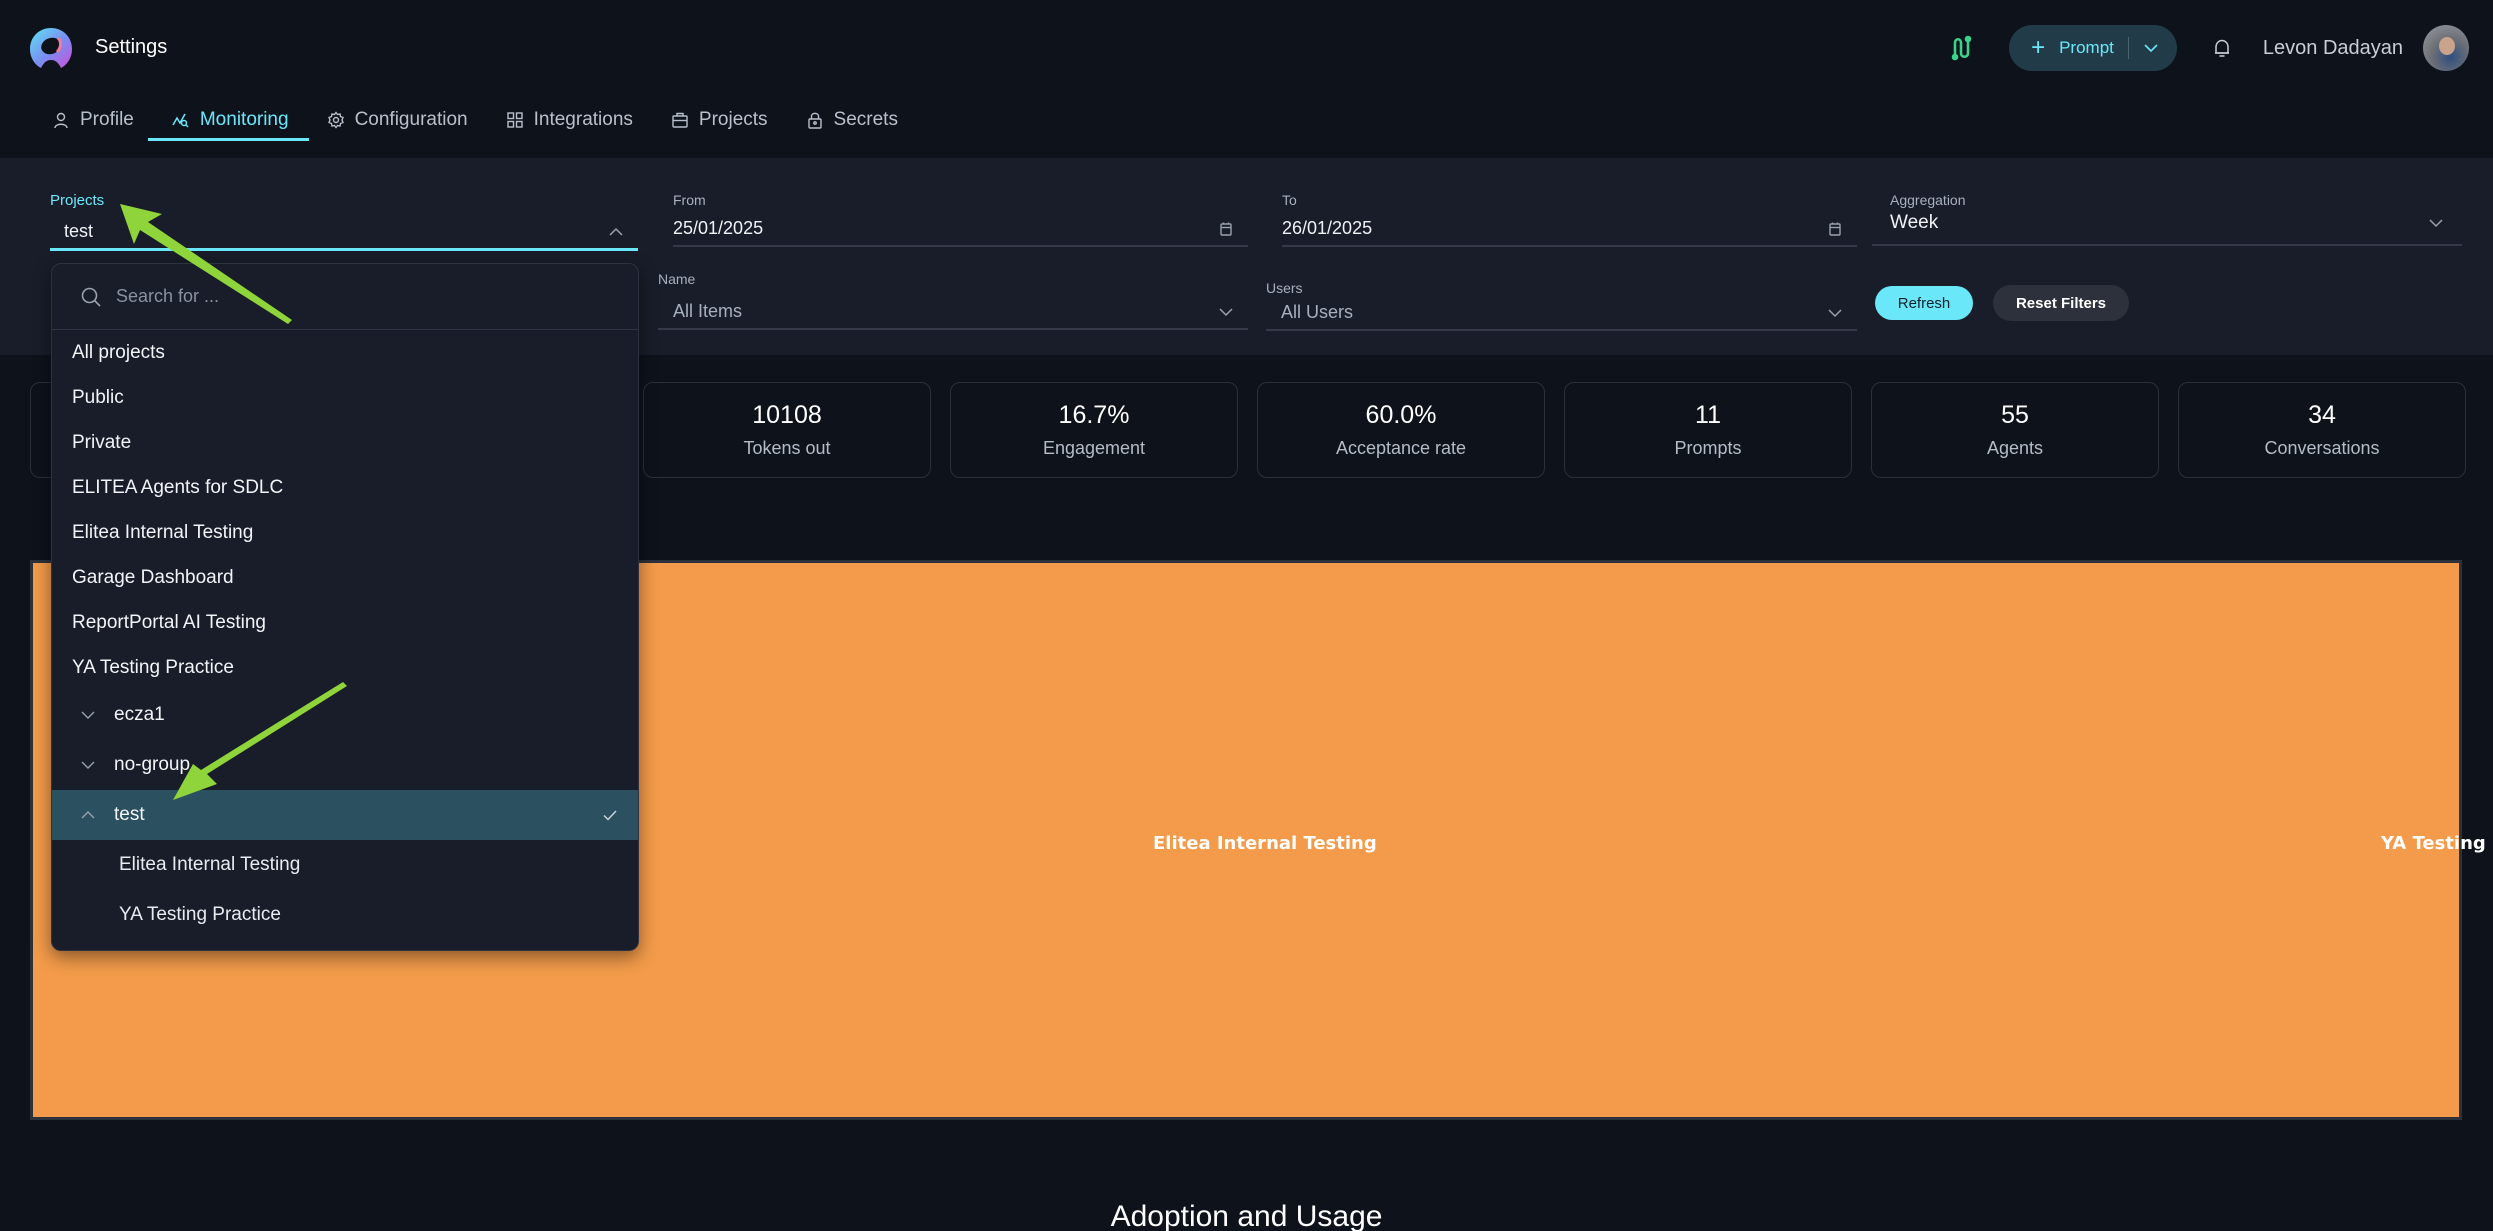  I want to click on treemap-label: Elitea Internal Testing, so click(1265, 843).